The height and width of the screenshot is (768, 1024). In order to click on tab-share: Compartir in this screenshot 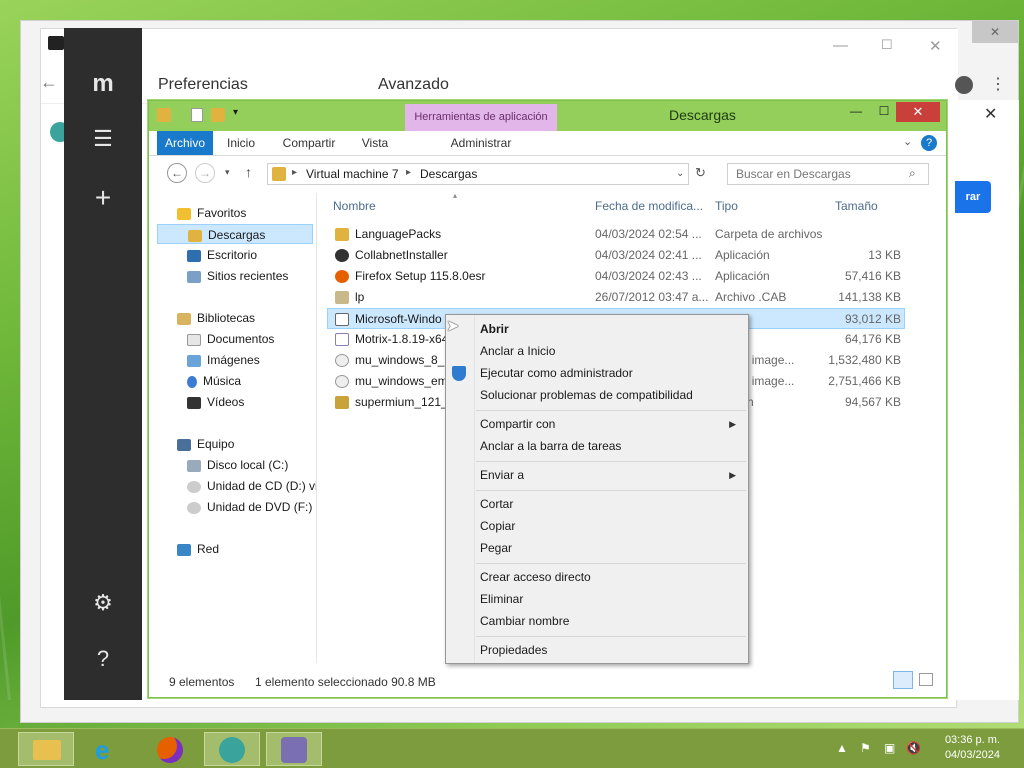, I will do `click(309, 143)`.